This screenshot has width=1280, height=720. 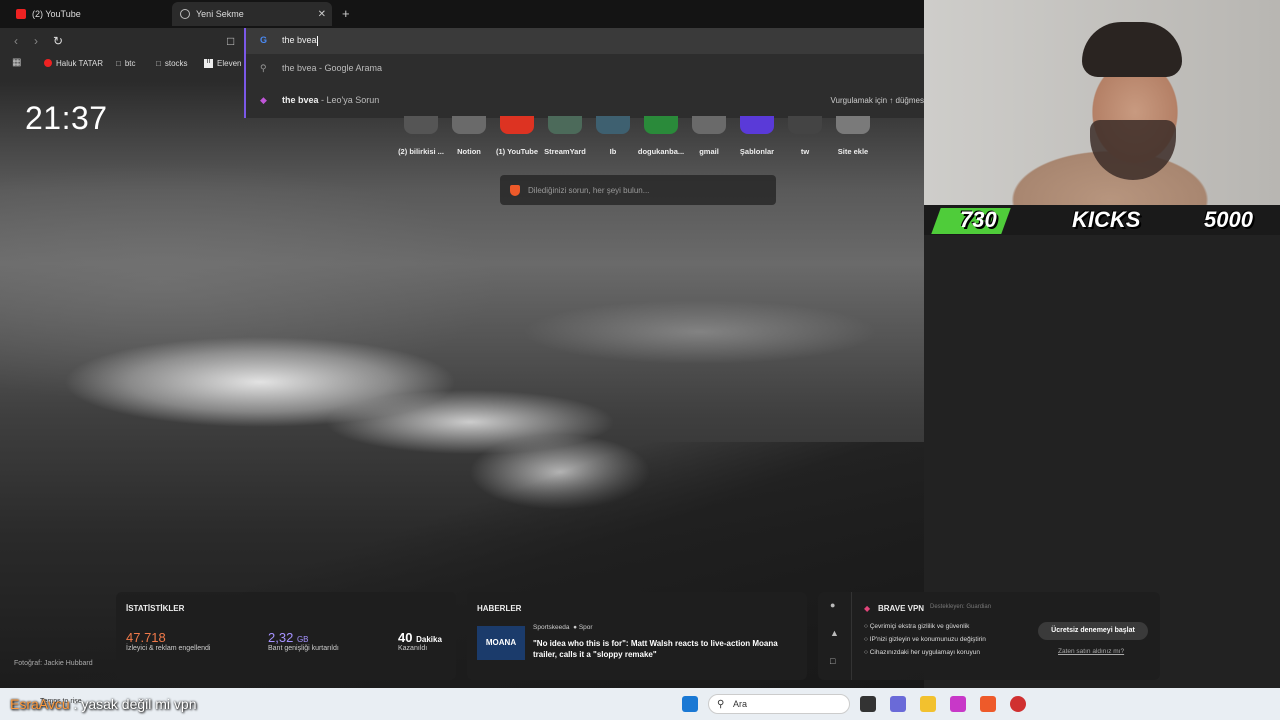 I want to click on tab-bar: (2) YouTube Yeni Sekme ✕ +, so click(x=462, y=14).